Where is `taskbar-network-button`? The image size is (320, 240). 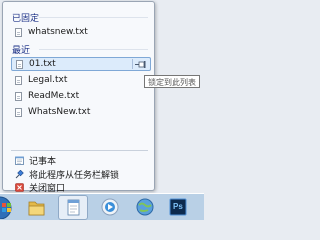
taskbar-network-button is located at coordinates (145, 207).